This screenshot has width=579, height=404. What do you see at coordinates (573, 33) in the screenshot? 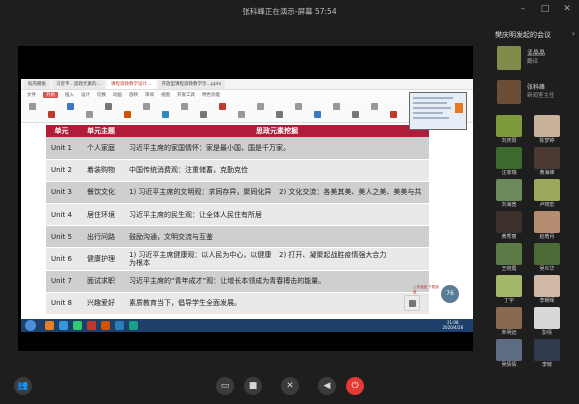
I see `chevron-right-icon: ›` at bounding box center [573, 33].